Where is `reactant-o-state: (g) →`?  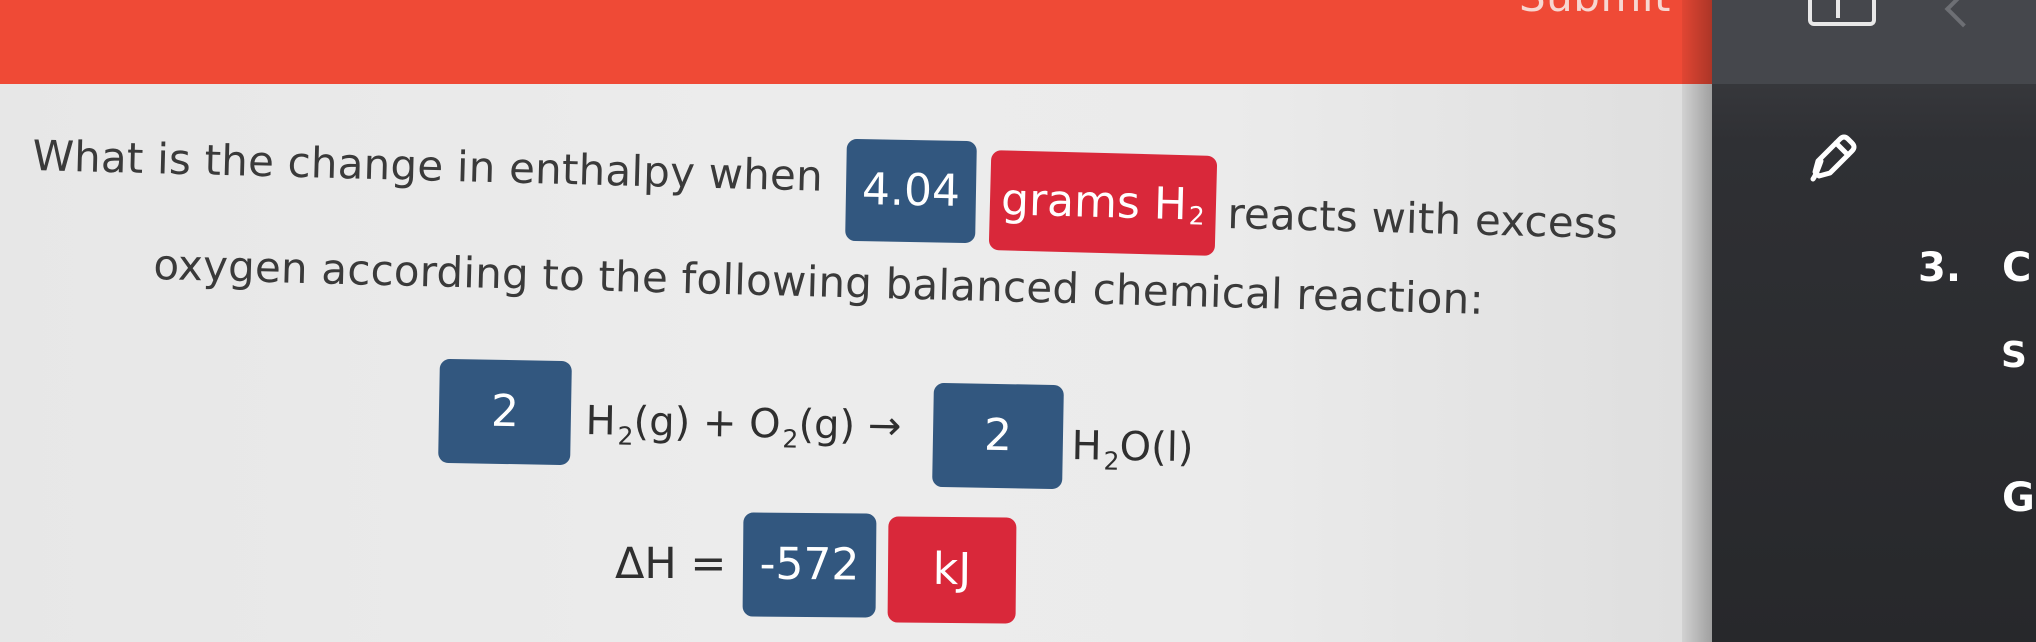
reactant-o-state: (g) → is located at coordinates (850, 425).